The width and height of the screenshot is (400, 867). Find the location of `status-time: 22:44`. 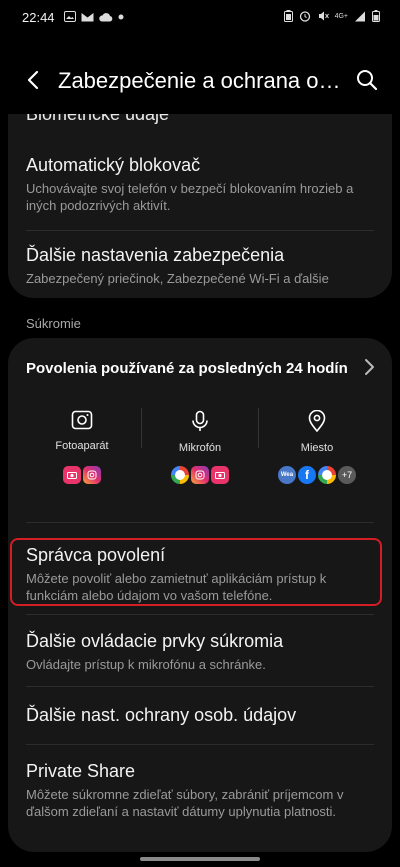

status-time: 22:44 is located at coordinates (38, 17).